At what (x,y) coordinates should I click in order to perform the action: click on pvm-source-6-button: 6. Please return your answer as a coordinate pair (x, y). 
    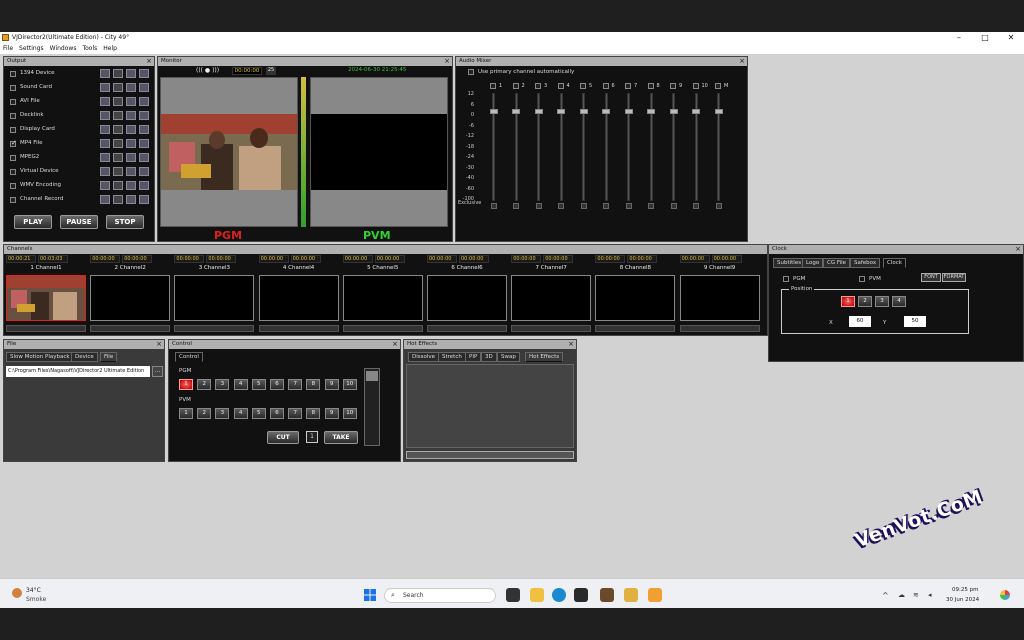
    Looking at the image, I should click on (277, 413).